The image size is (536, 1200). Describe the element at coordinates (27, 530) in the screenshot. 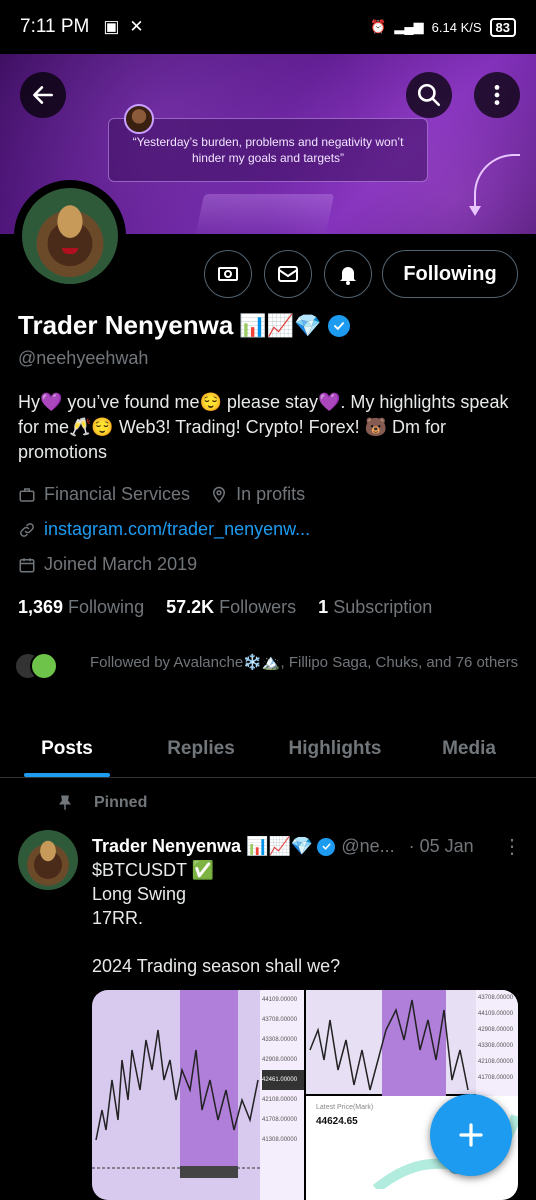

I see `link-icon` at that location.